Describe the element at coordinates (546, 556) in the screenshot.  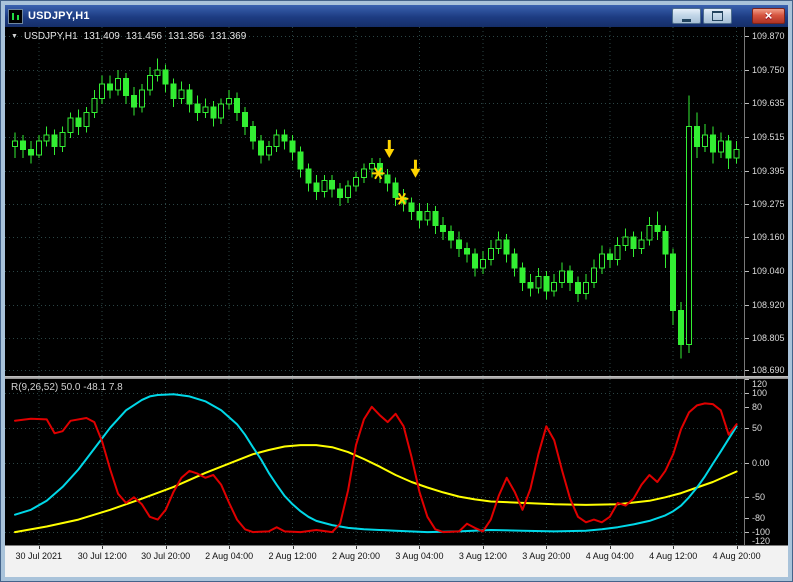
I see `time-label: 3 Aug 20:00` at that location.